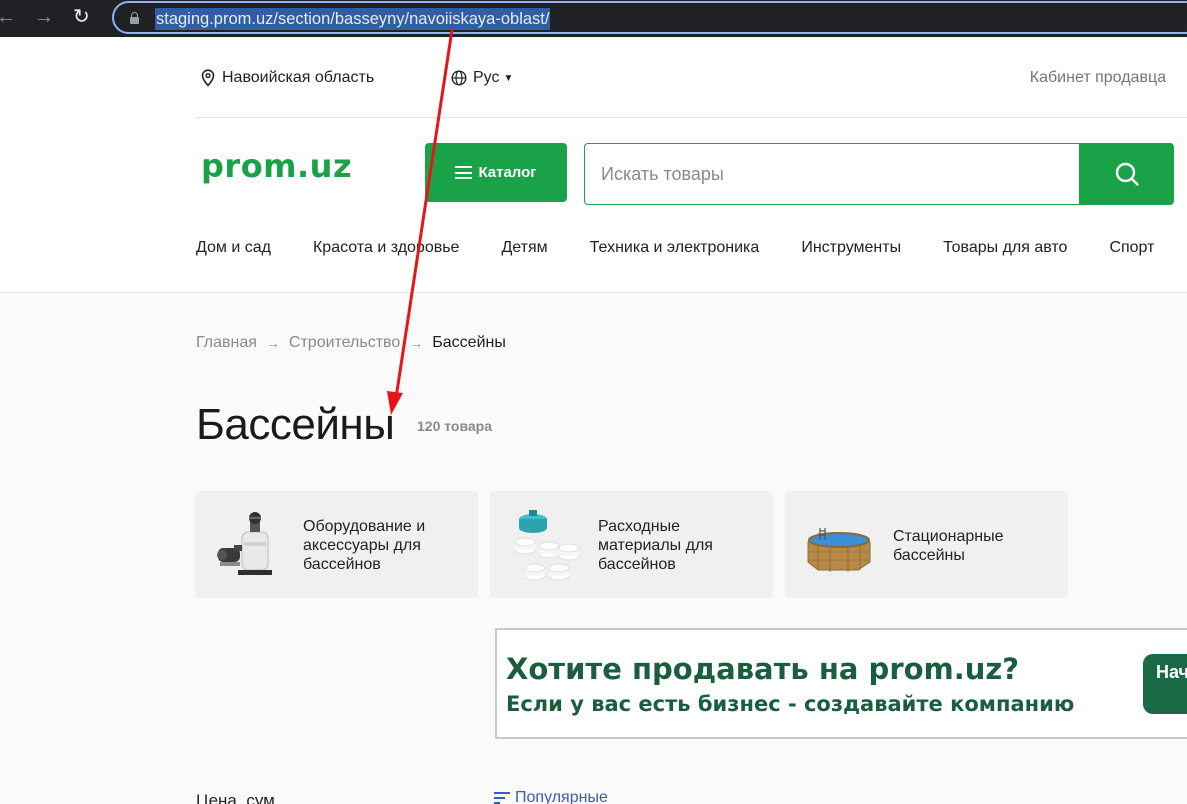 This screenshot has height=804, width=1187. Describe the element at coordinates (948, 546) in the screenshot. I see `subcategory-label: Стационарные бассейны` at that location.